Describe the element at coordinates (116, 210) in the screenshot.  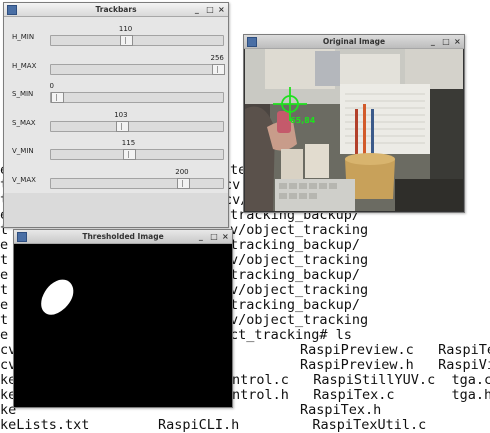
I see `trackbars-empty-area` at that location.